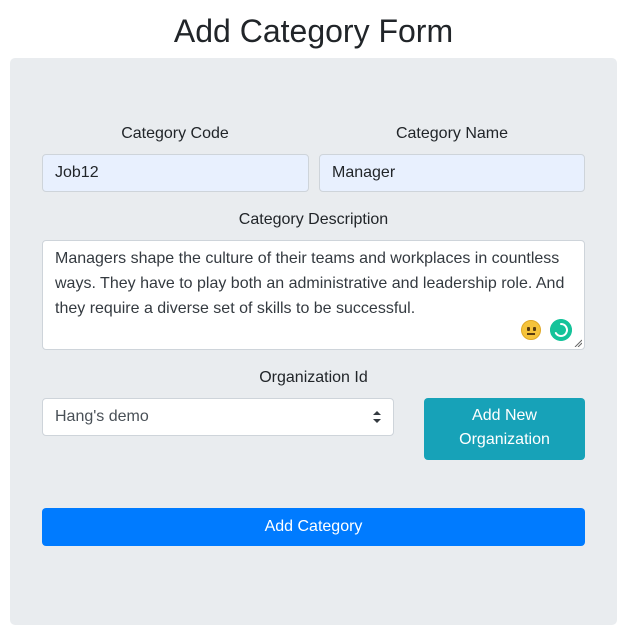 The width and height of the screenshot is (631, 638). Describe the element at coordinates (218, 417) in the screenshot. I see `organization-id-select: Hang's demo` at that location.